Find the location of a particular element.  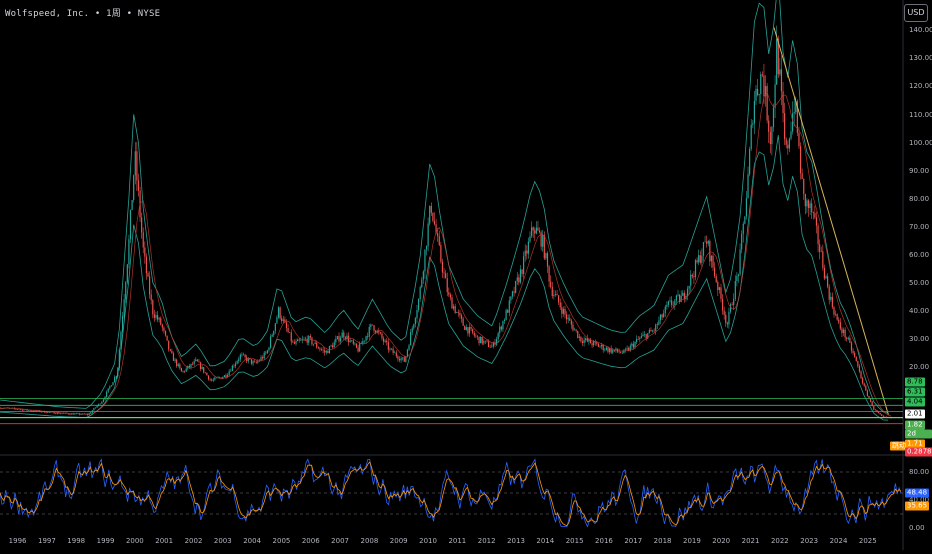

level-price-badge: 1.82 is located at coordinates (915, 425).